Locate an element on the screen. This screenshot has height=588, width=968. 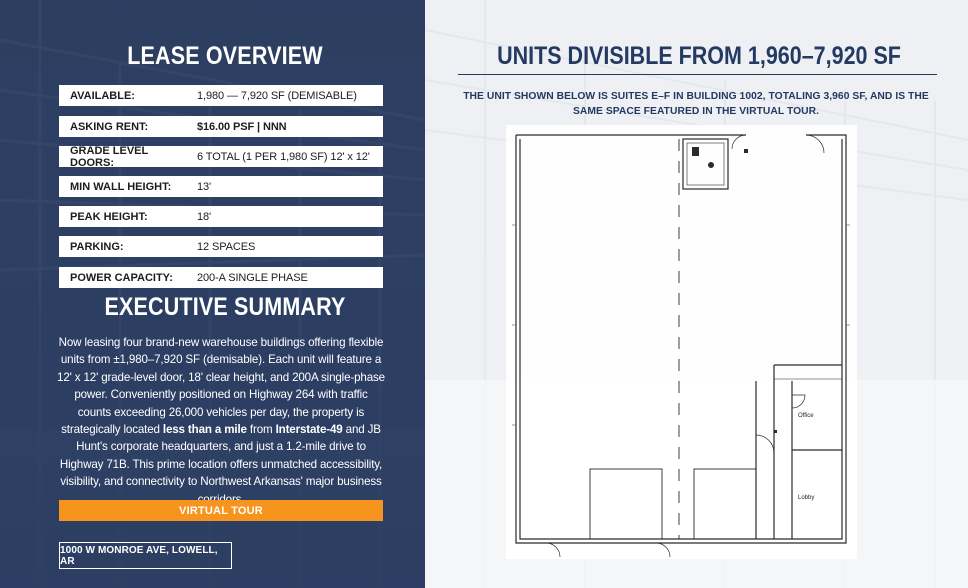
units-title: UNITS DIVISIBLE FROM 1,960–7,920 SF is located at coordinates (699, 56).